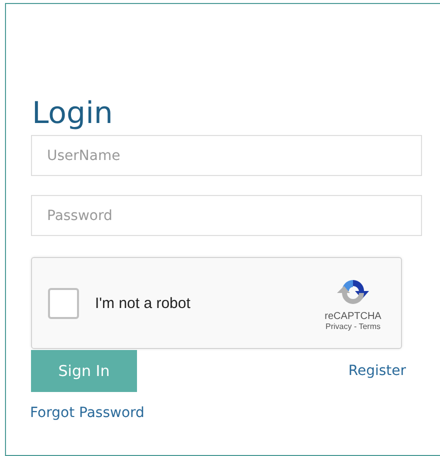 This screenshot has height=456, width=440. What do you see at coordinates (377, 371) in the screenshot?
I see `register-link: Register` at bounding box center [377, 371].